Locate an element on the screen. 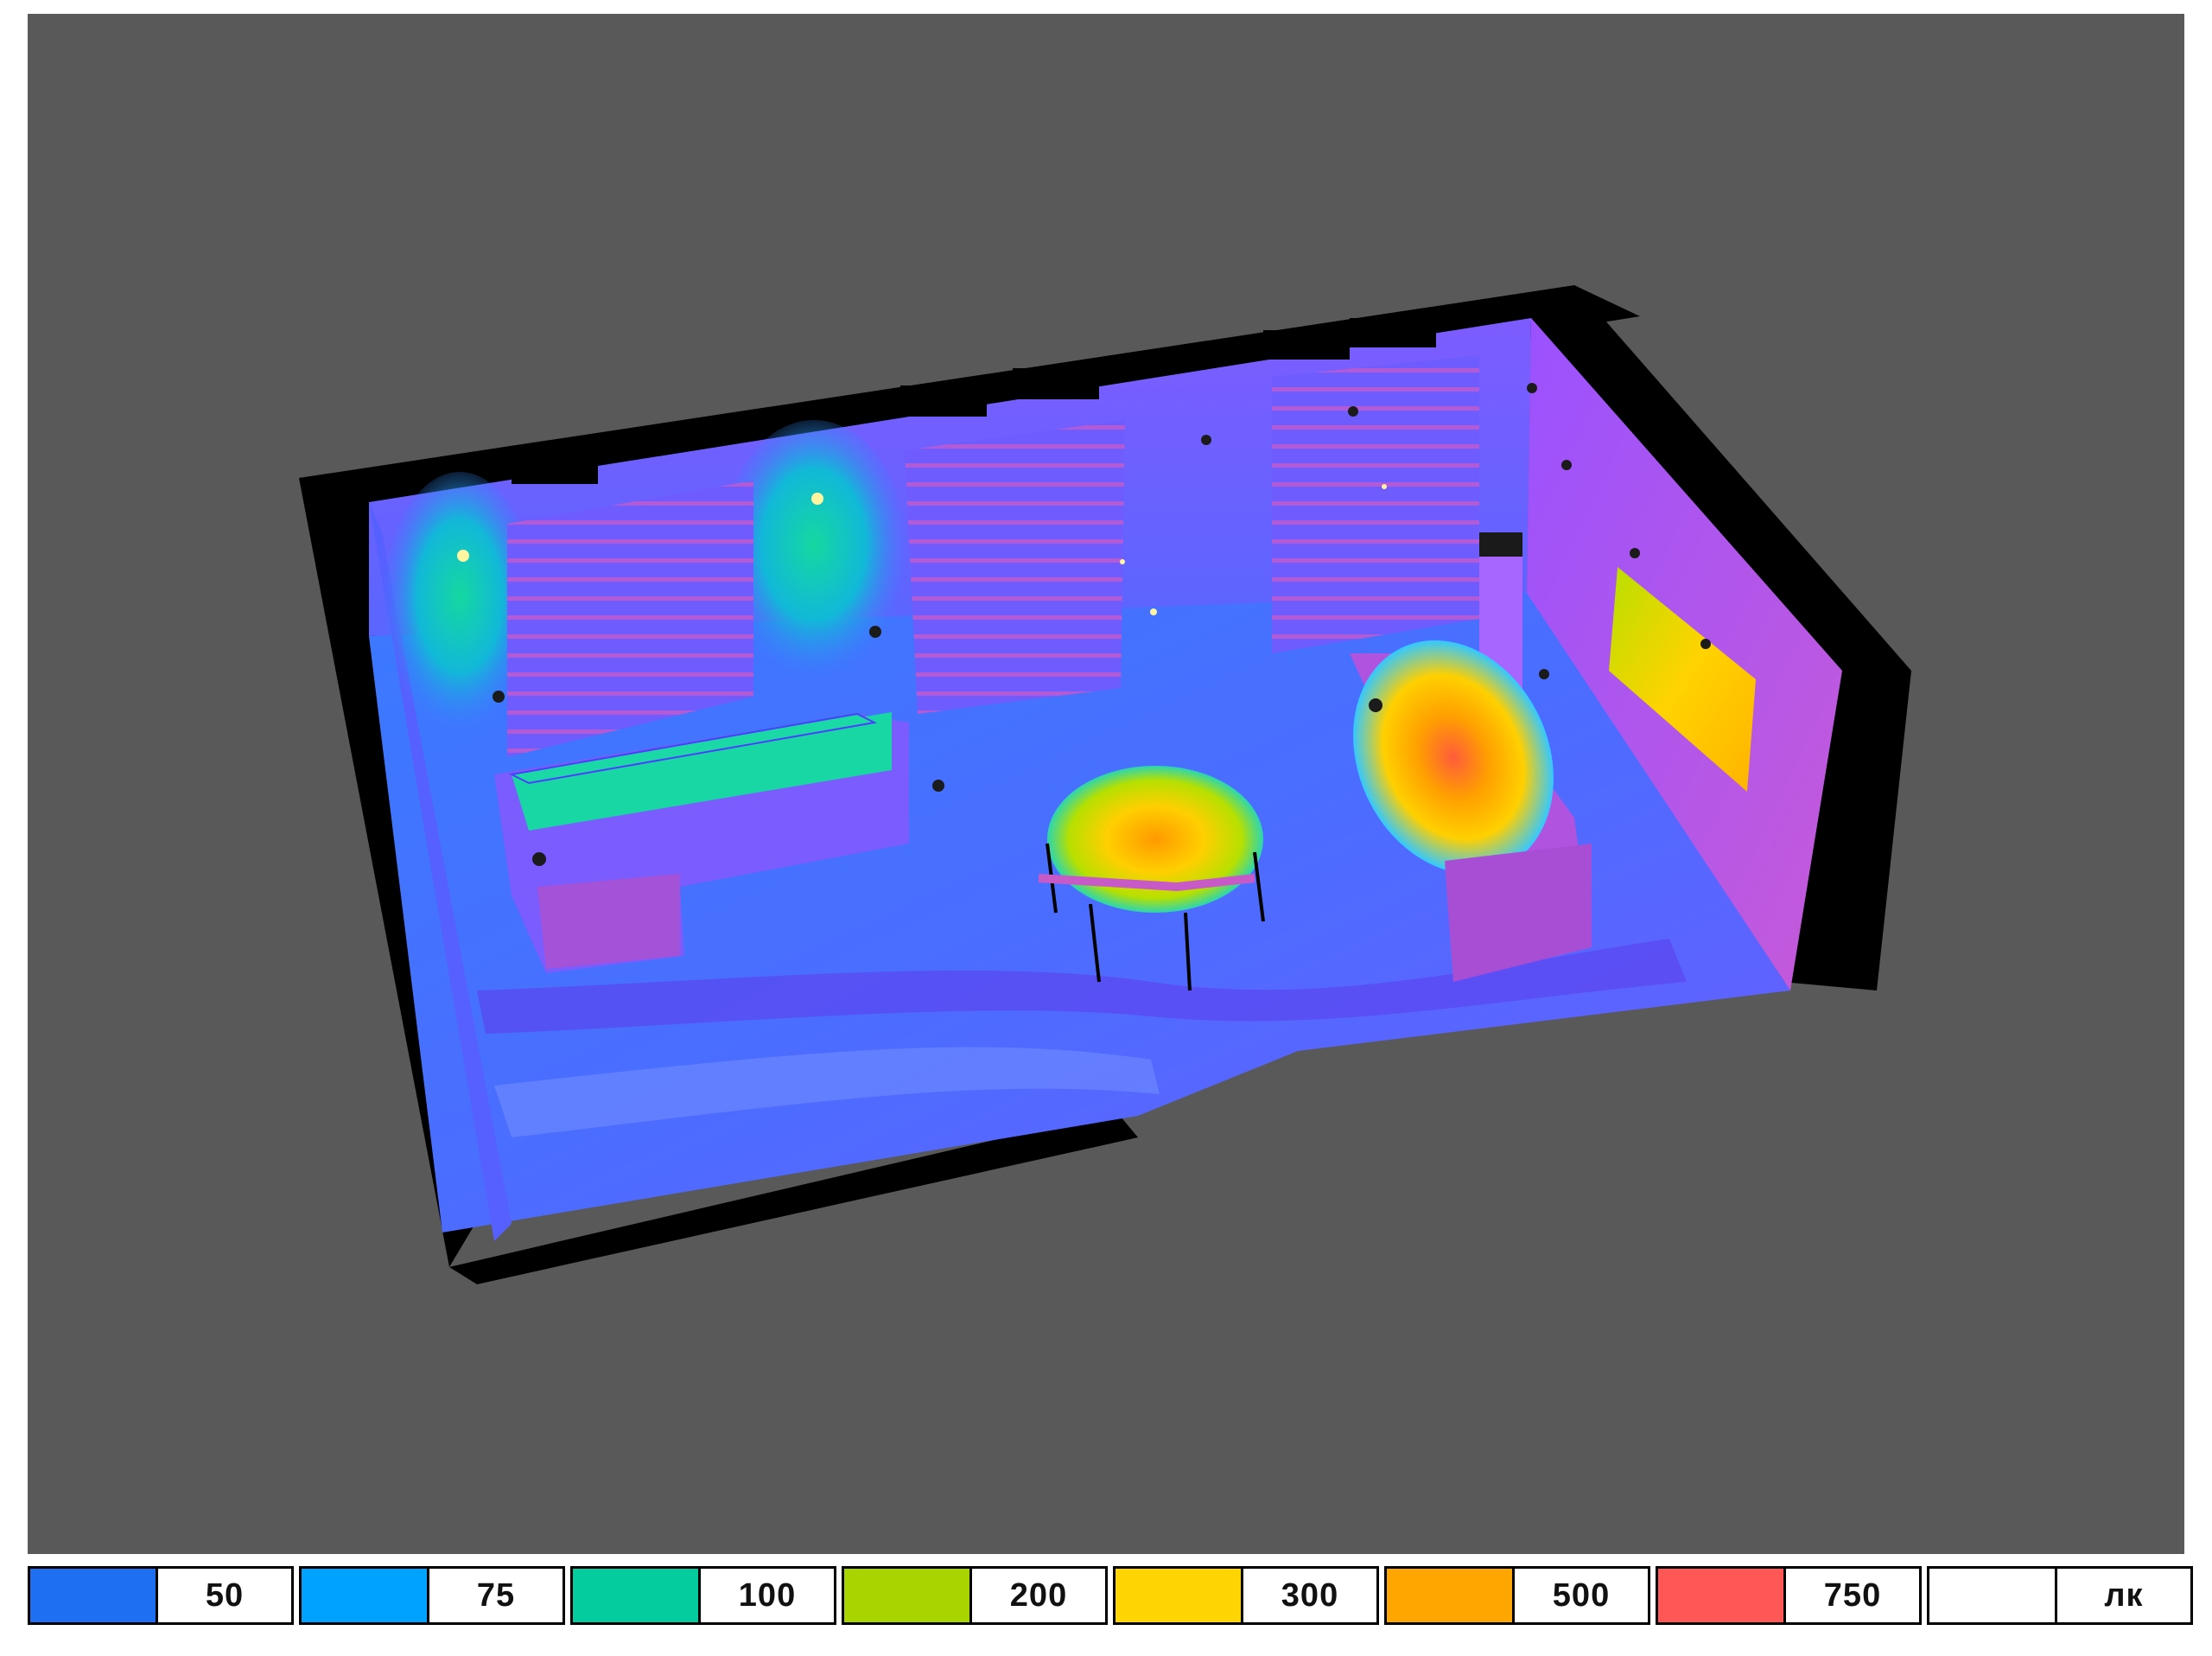  legend-item-unit: лк is located at coordinates (2060, 1595).